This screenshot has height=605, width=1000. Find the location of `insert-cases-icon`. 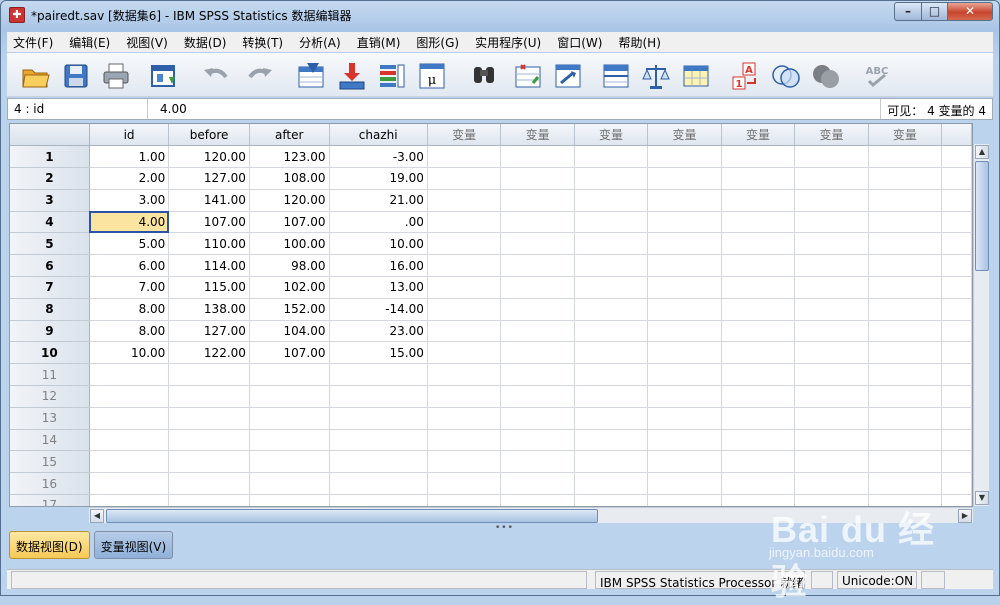

insert-cases-icon is located at coordinates (528, 76).